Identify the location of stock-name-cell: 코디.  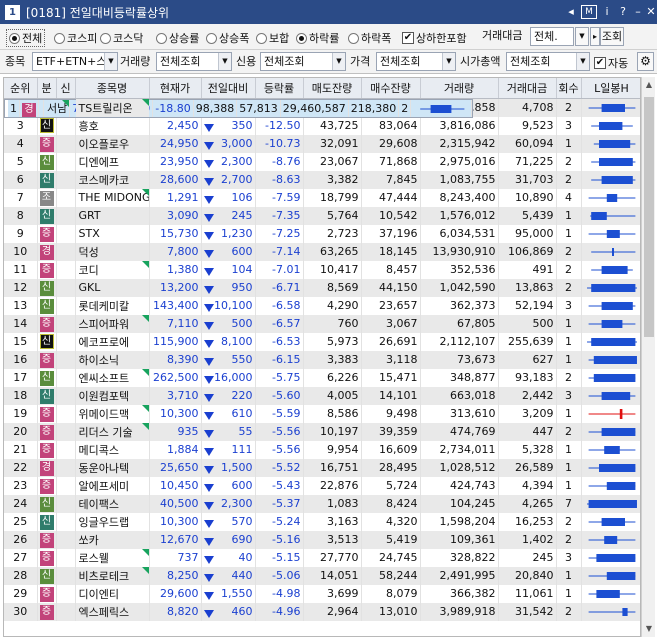
(112, 269).